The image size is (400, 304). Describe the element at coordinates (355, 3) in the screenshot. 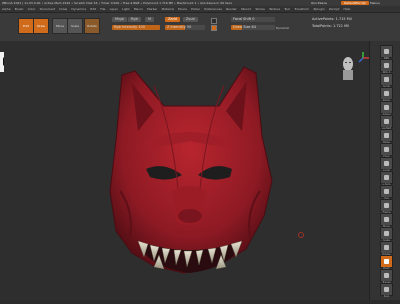

I see `default-zscript-button: DefaultZScript` at that location.